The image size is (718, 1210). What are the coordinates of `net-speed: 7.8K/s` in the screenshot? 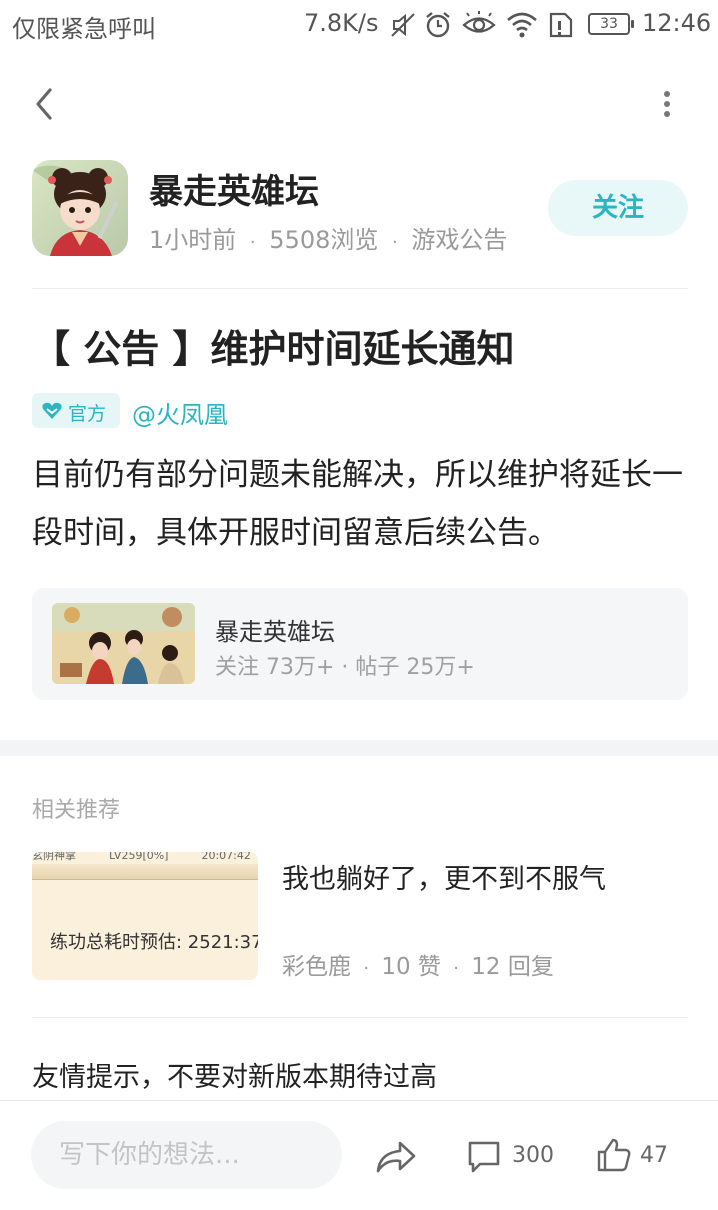 It's located at (341, 23).